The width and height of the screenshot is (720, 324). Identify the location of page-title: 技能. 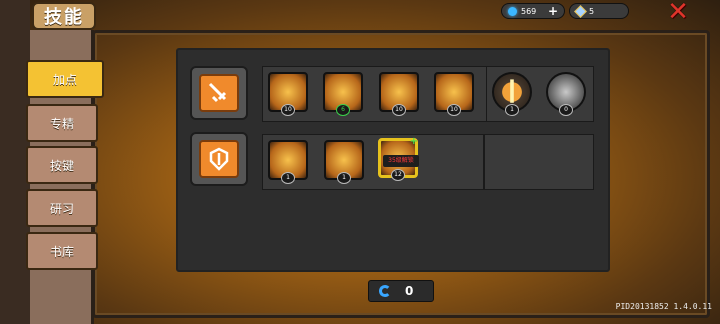
(64, 16).